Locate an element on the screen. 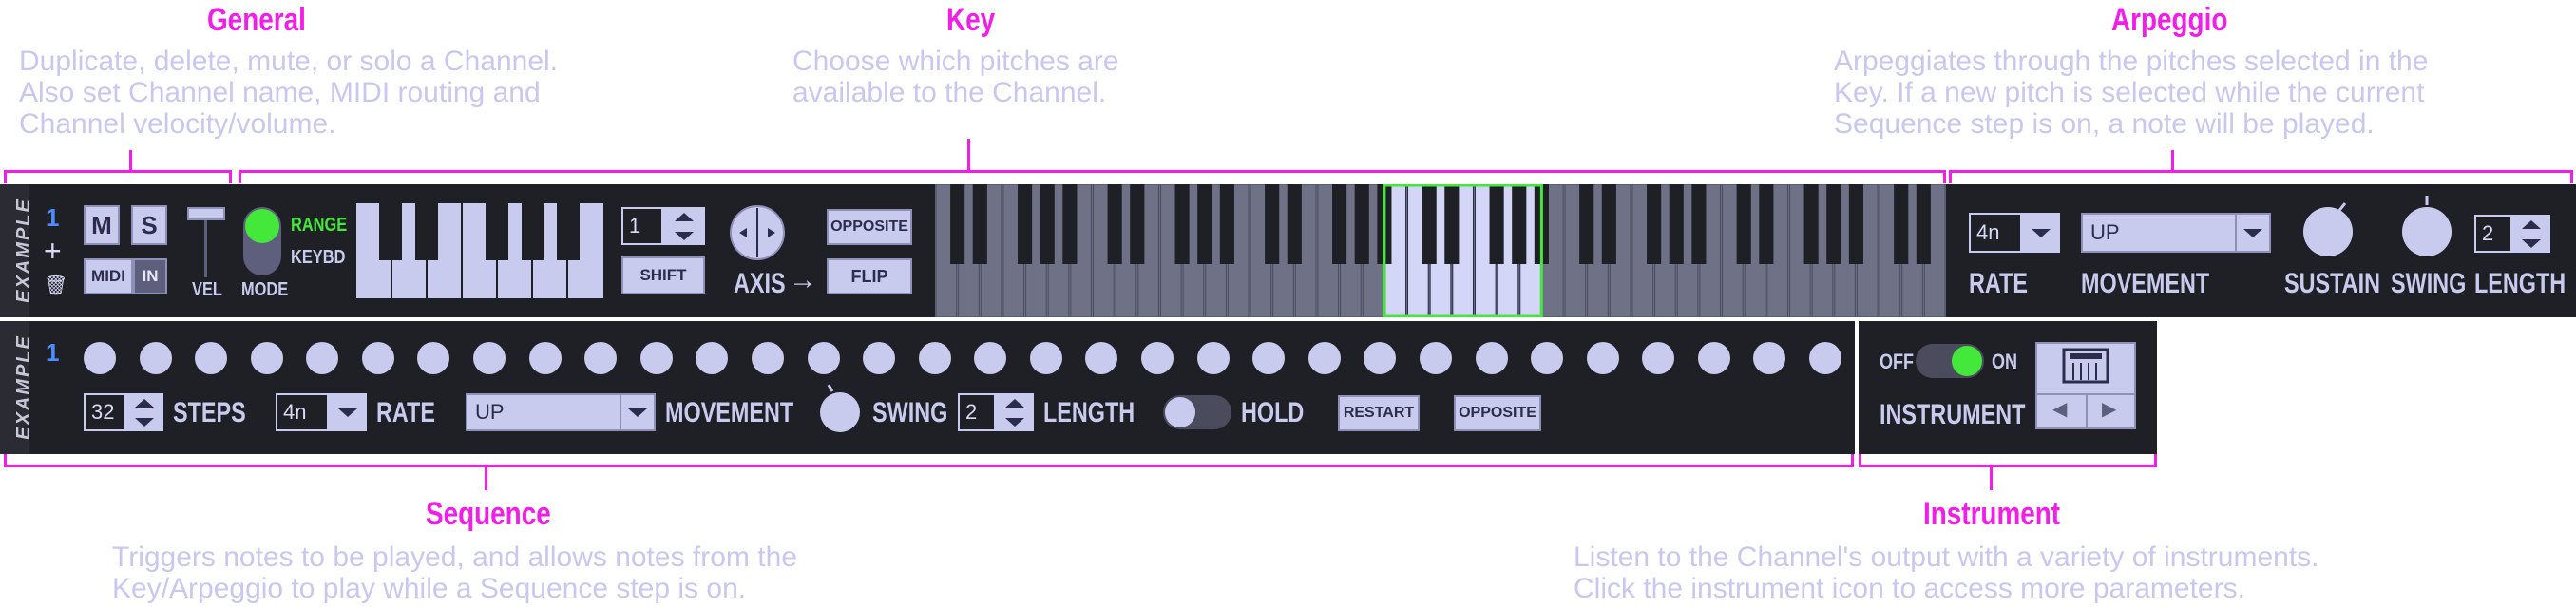  flip-button: FLIP is located at coordinates (869, 276).